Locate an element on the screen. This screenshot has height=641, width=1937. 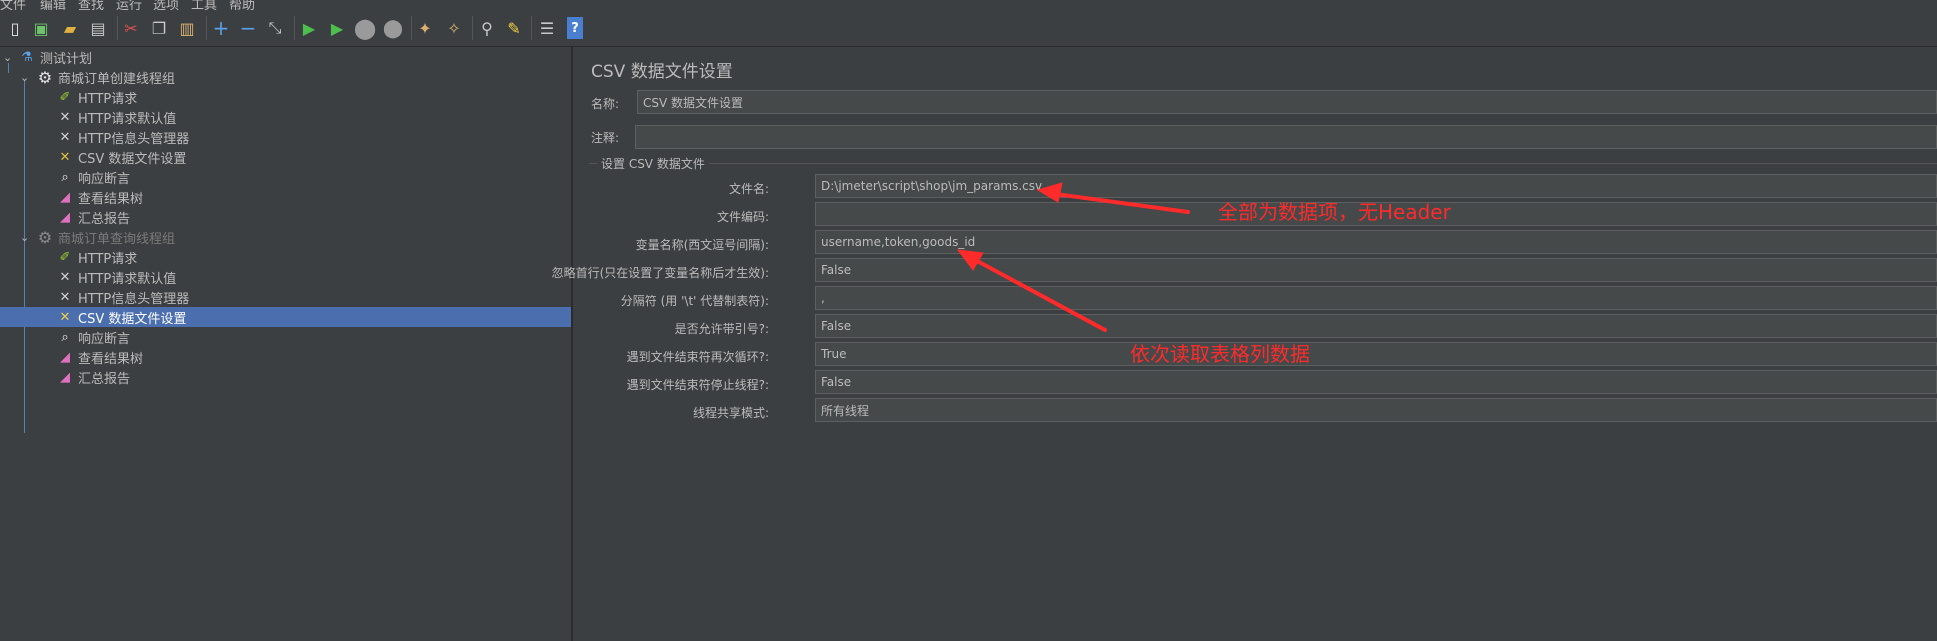
collapse-icon: − is located at coordinates (248, 28).